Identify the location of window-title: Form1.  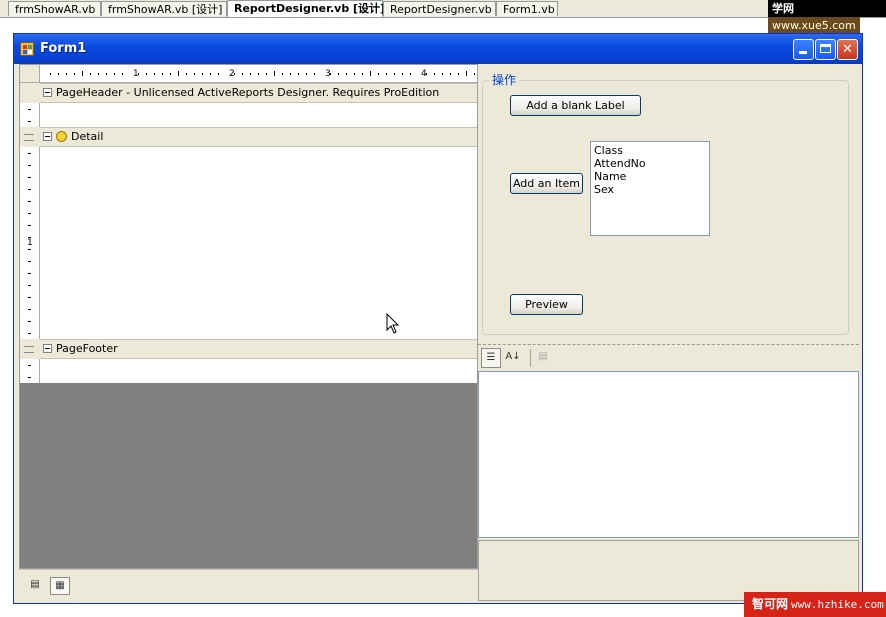
(63, 48).